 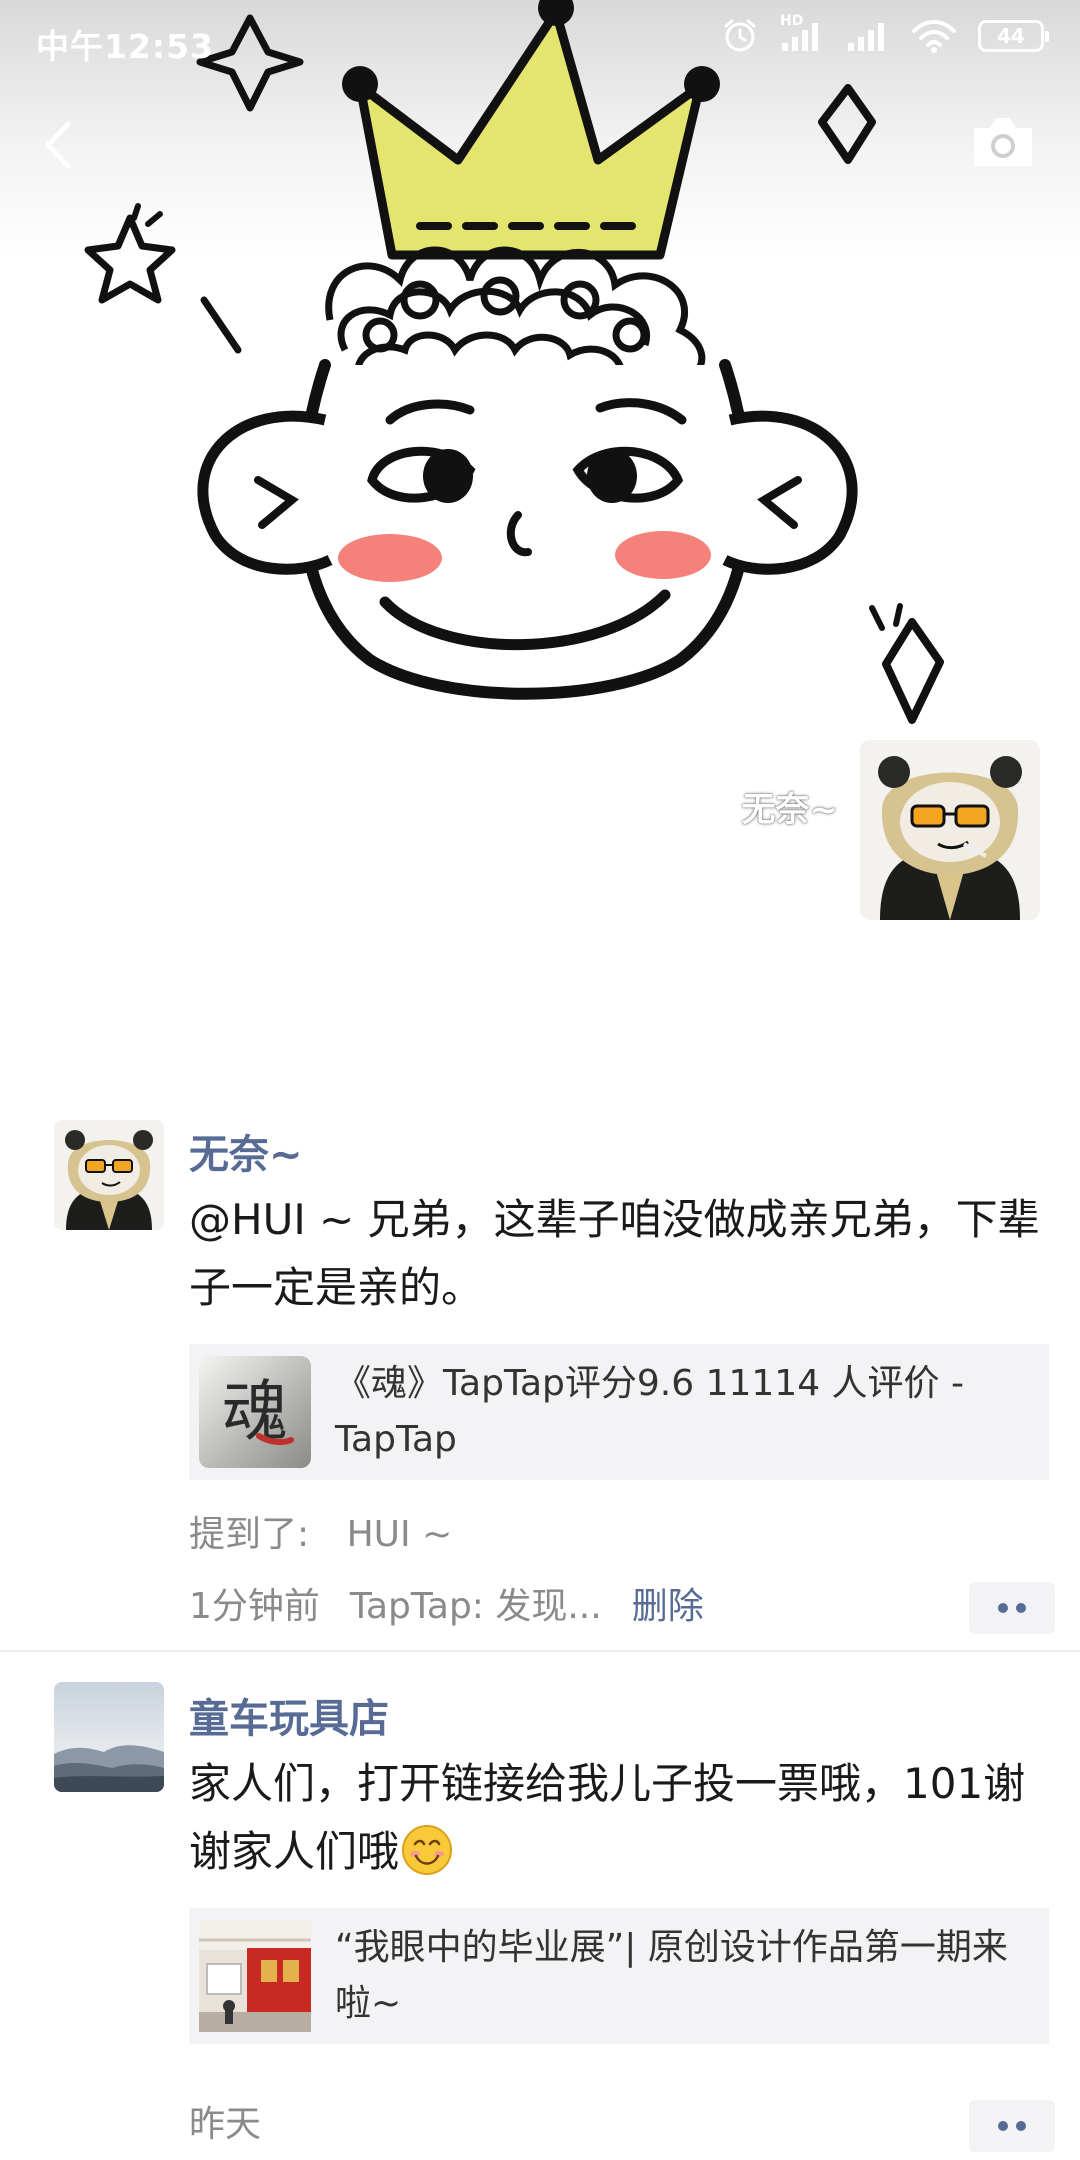 I want to click on post-text-content: 家人们，打开链接给我儿子投一票哦，101谢谢家人们哦, so click(x=607, y=1817).